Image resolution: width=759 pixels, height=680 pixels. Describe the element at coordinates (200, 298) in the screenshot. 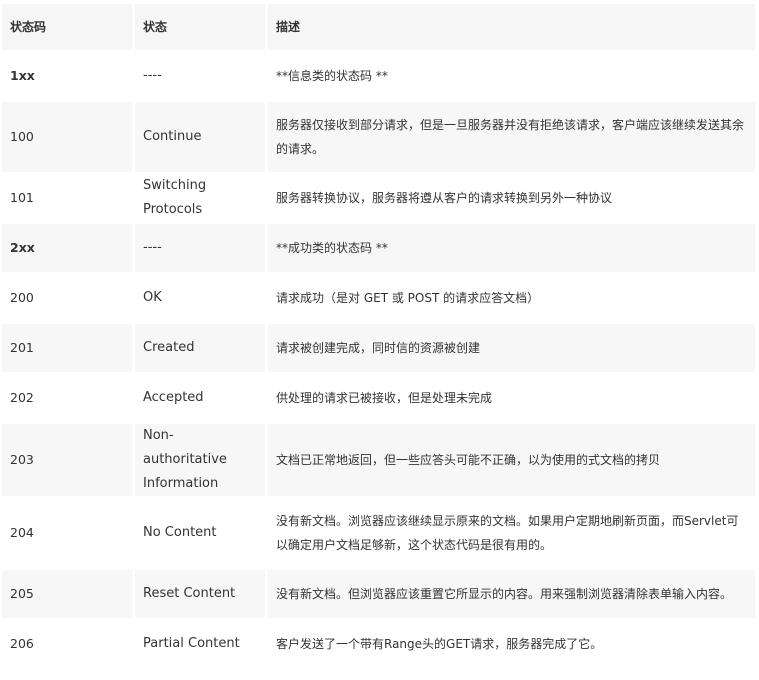

I see `cell-status: OK` at that location.